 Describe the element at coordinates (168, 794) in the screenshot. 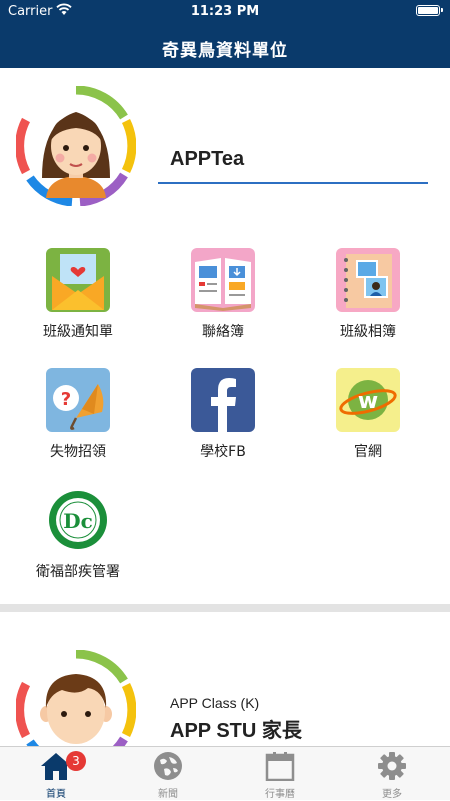

I see `tab-label: 新聞` at that location.